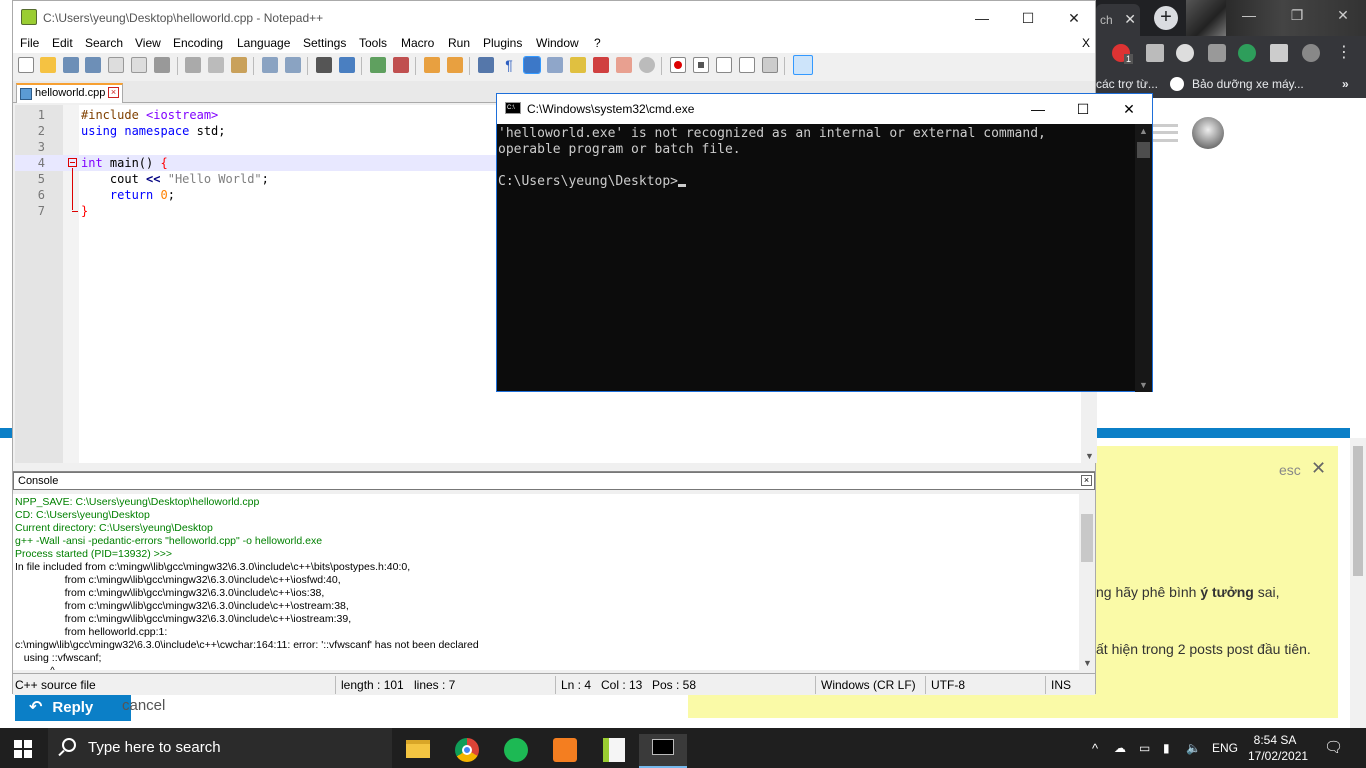 The width and height of the screenshot is (1366, 768). Describe the element at coordinates (239, 65) in the screenshot. I see `paste-icon` at that location.